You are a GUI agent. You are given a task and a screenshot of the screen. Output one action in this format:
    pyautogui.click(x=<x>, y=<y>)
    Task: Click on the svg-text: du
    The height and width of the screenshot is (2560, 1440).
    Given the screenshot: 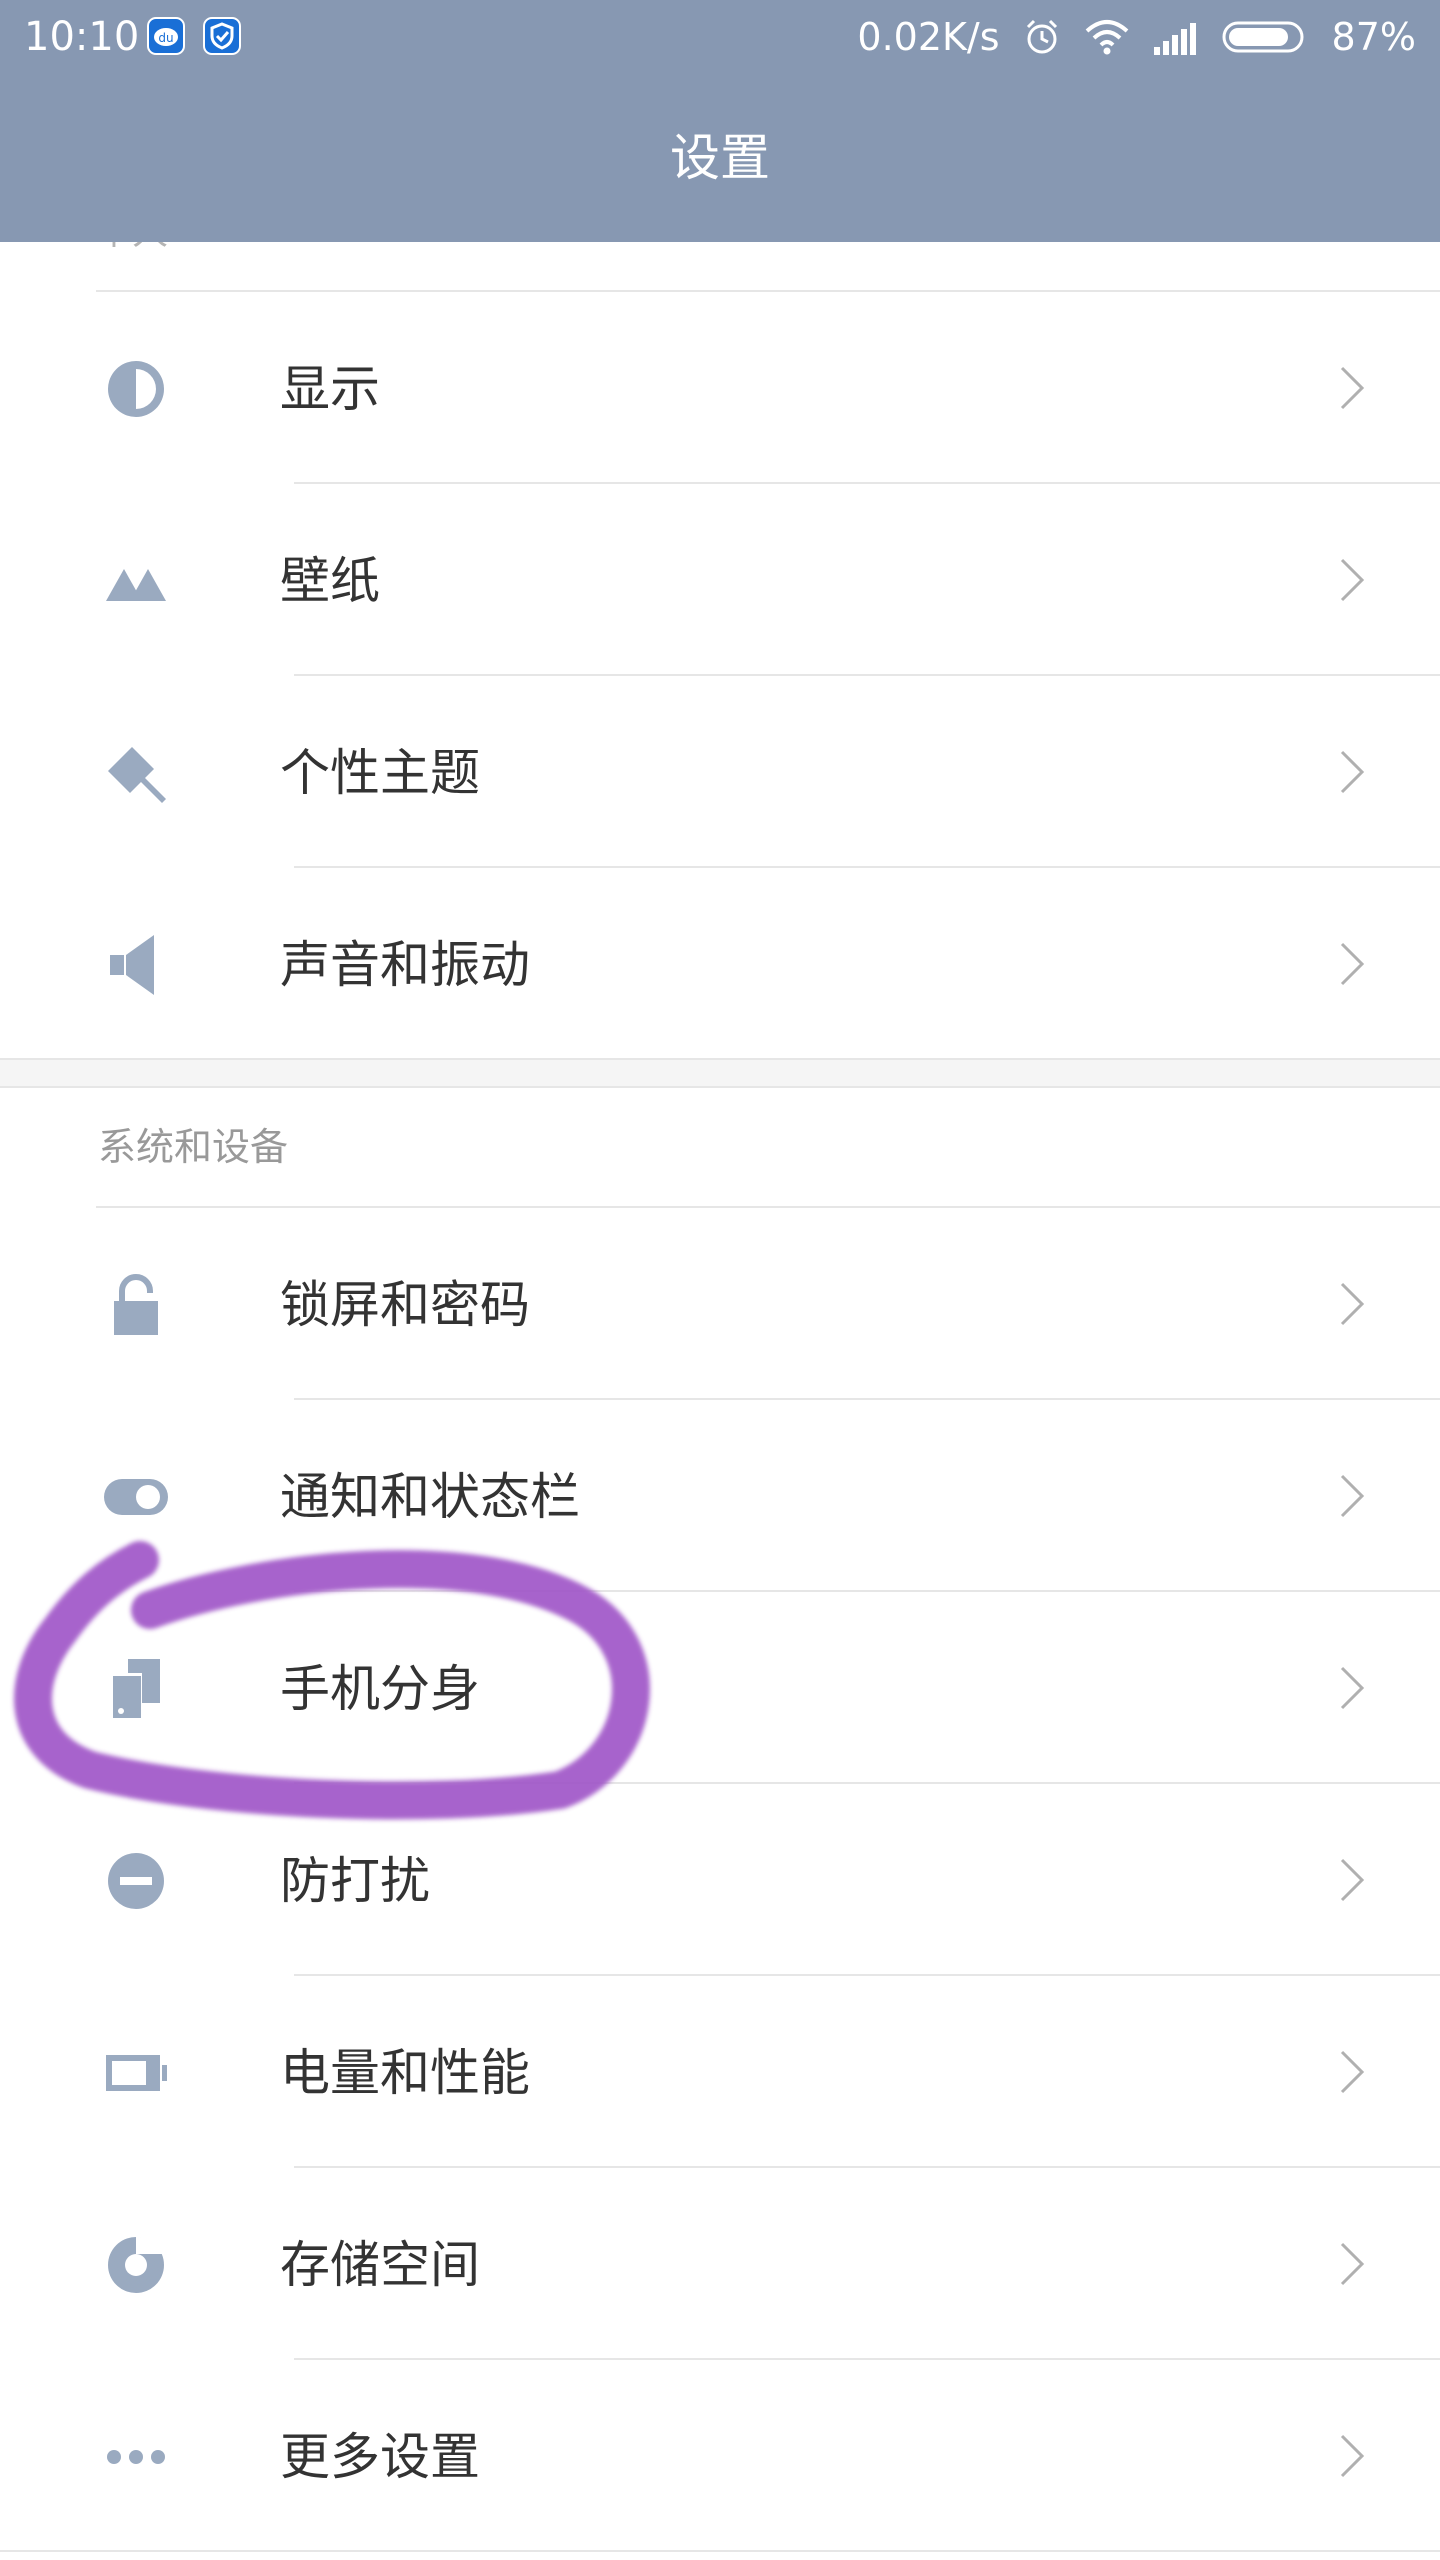 What is the action you would take?
    pyautogui.click(x=165, y=38)
    